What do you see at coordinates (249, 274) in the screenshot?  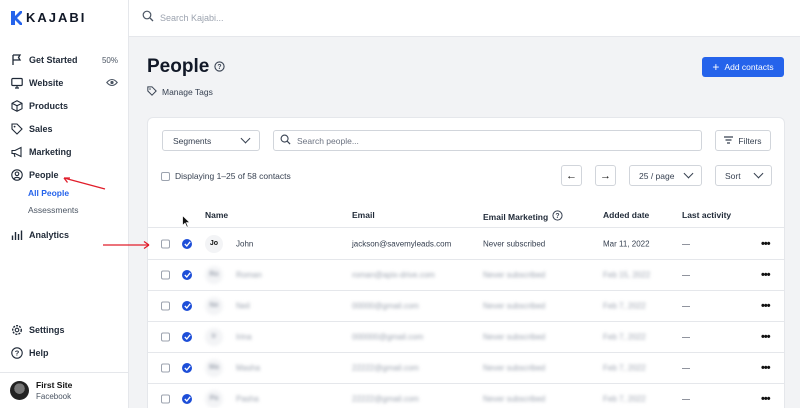 I see `contact-name: Roman` at bounding box center [249, 274].